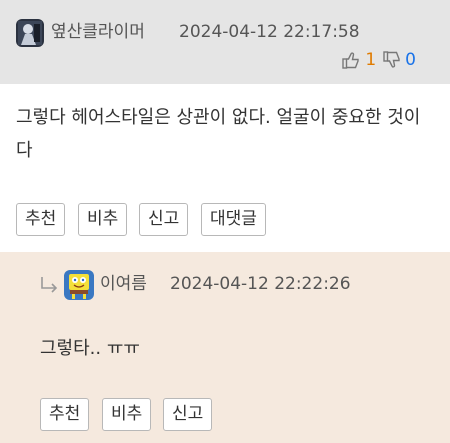 The height and width of the screenshot is (443, 450). What do you see at coordinates (30, 33) in the screenshot?
I see `author-avatar` at bounding box center [30, 33].